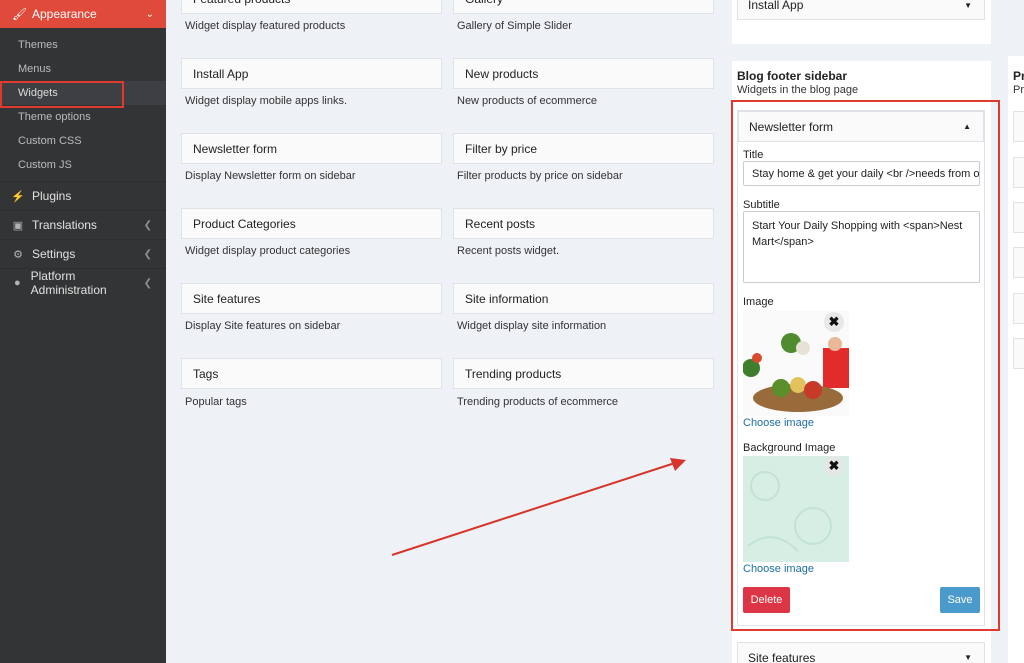 The width and height of the screenshot is (1024, 663). I want to click on widget-description: Display Newsletter form on sidebar, so click(270, 176).